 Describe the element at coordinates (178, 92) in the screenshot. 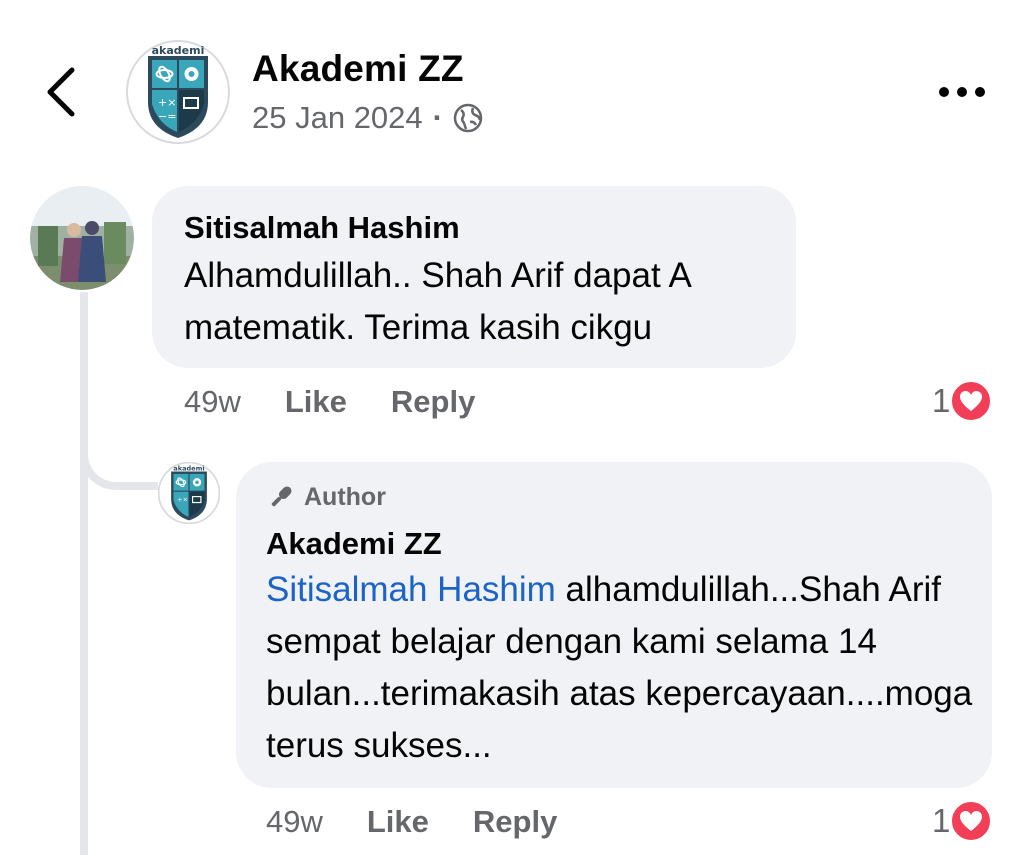

I see `page-logo-avatar: +× −= akademi` at that location.